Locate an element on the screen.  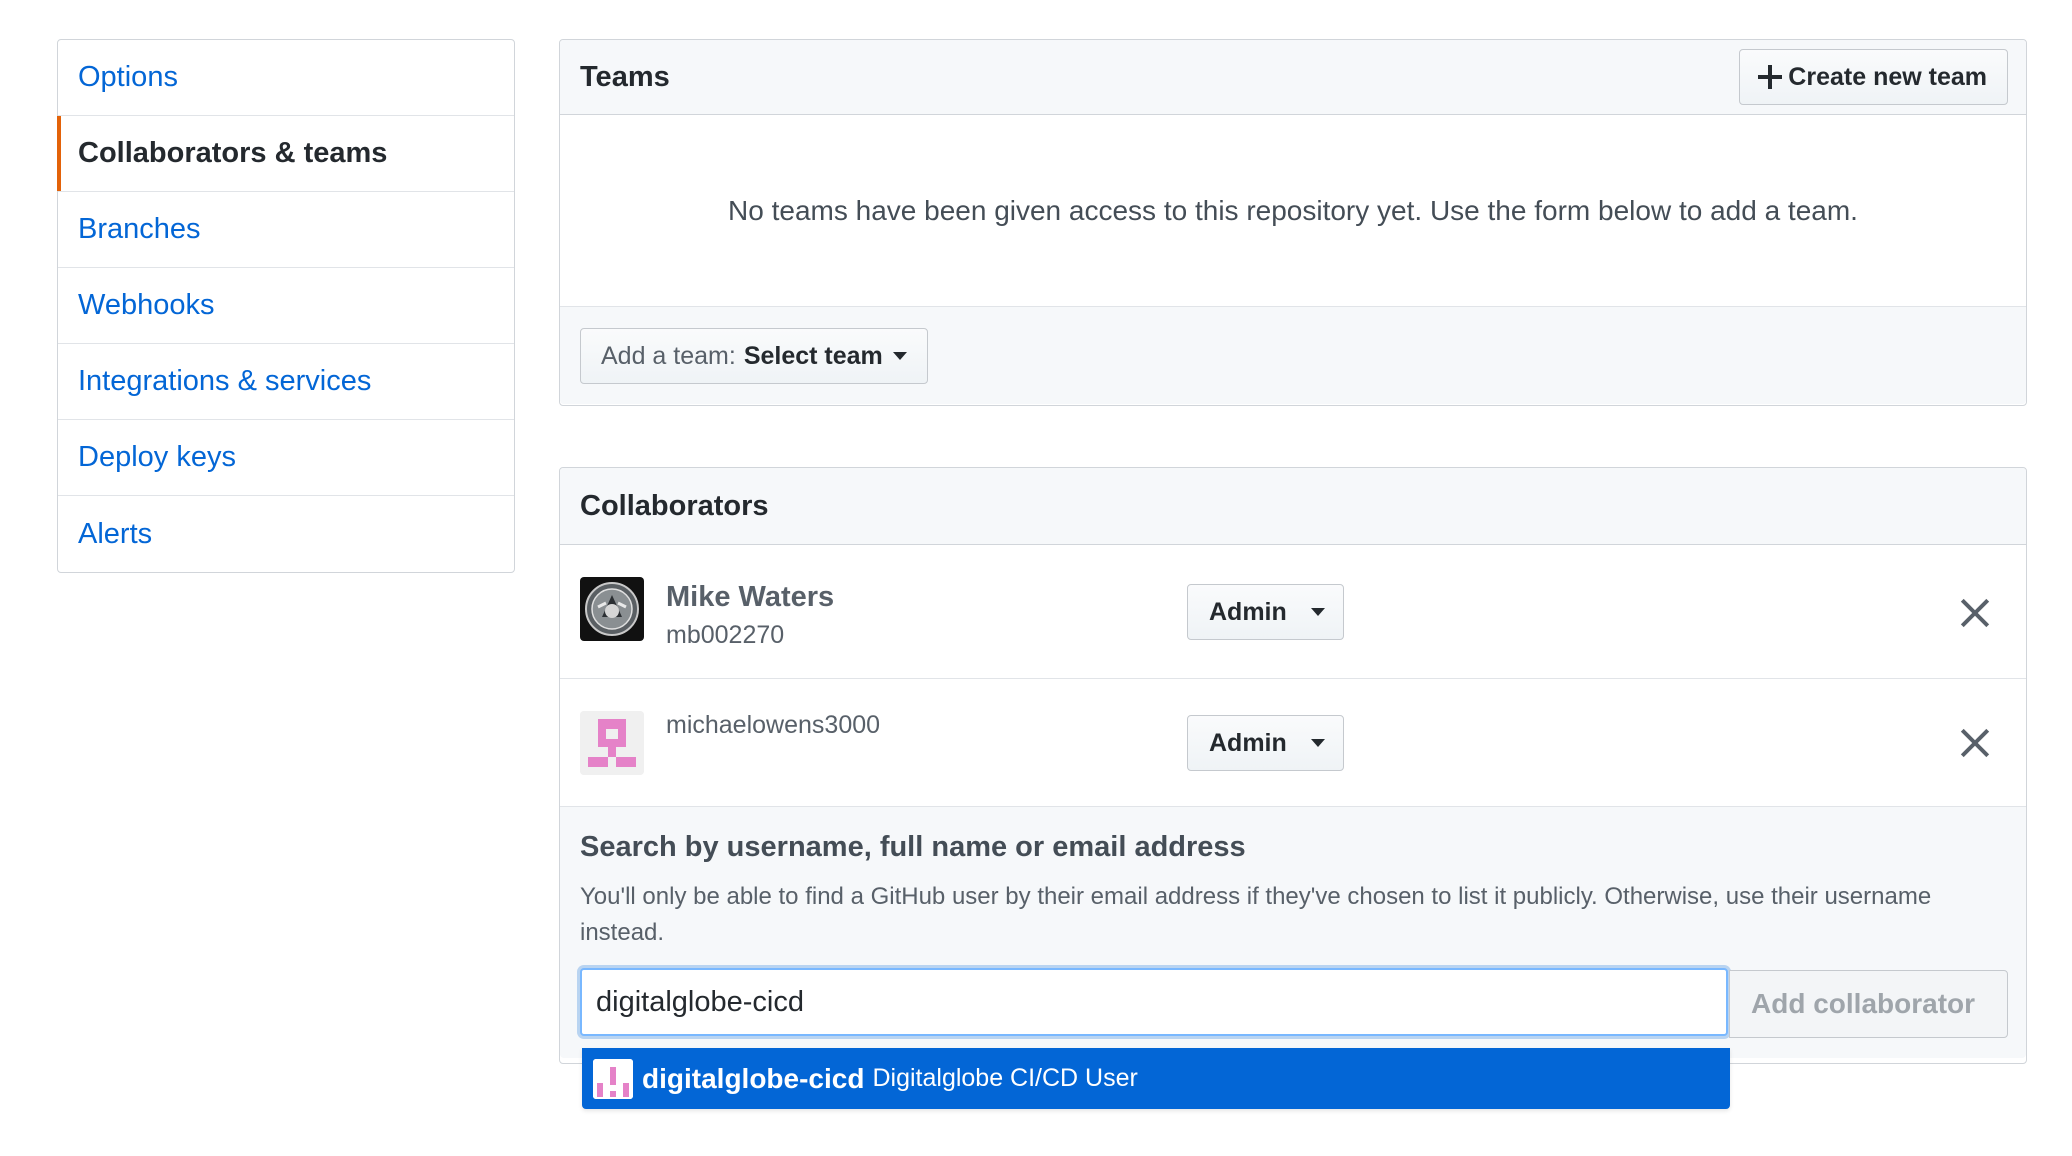
sidebar-item-integrations: Integrations & services is located at coordinates (286, 382).